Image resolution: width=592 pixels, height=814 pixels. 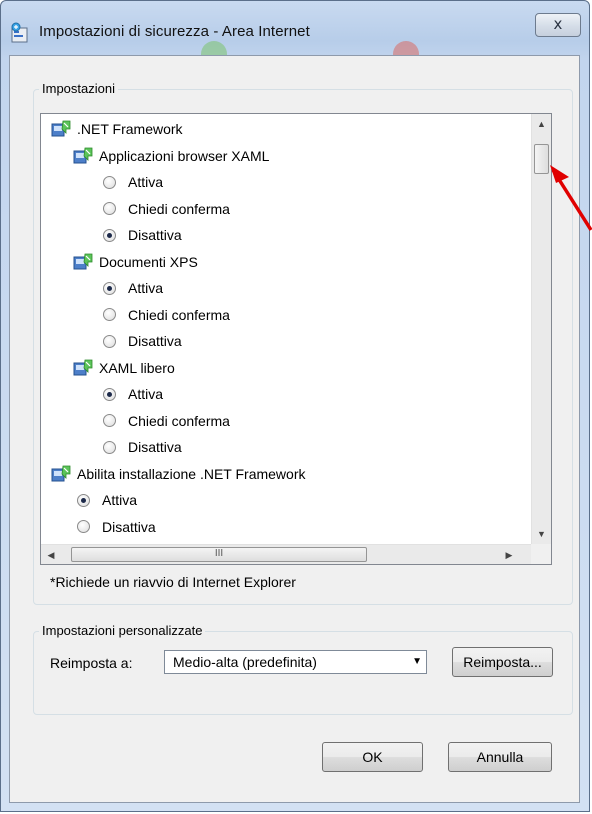 I want to click on horizontal-scroll-thumb: III, so click(x=219, y=554).